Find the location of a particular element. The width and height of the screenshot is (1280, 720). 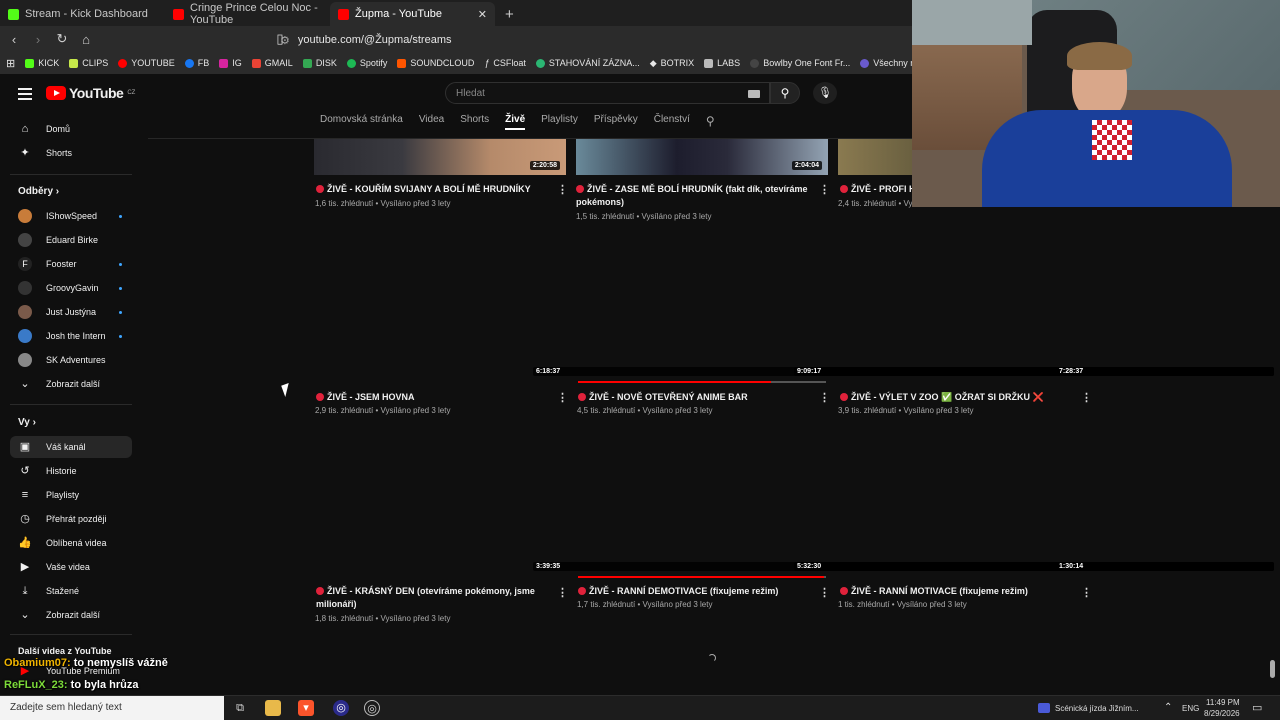

clock-time: 11:49 PM is located at coordinates (1223, 702).